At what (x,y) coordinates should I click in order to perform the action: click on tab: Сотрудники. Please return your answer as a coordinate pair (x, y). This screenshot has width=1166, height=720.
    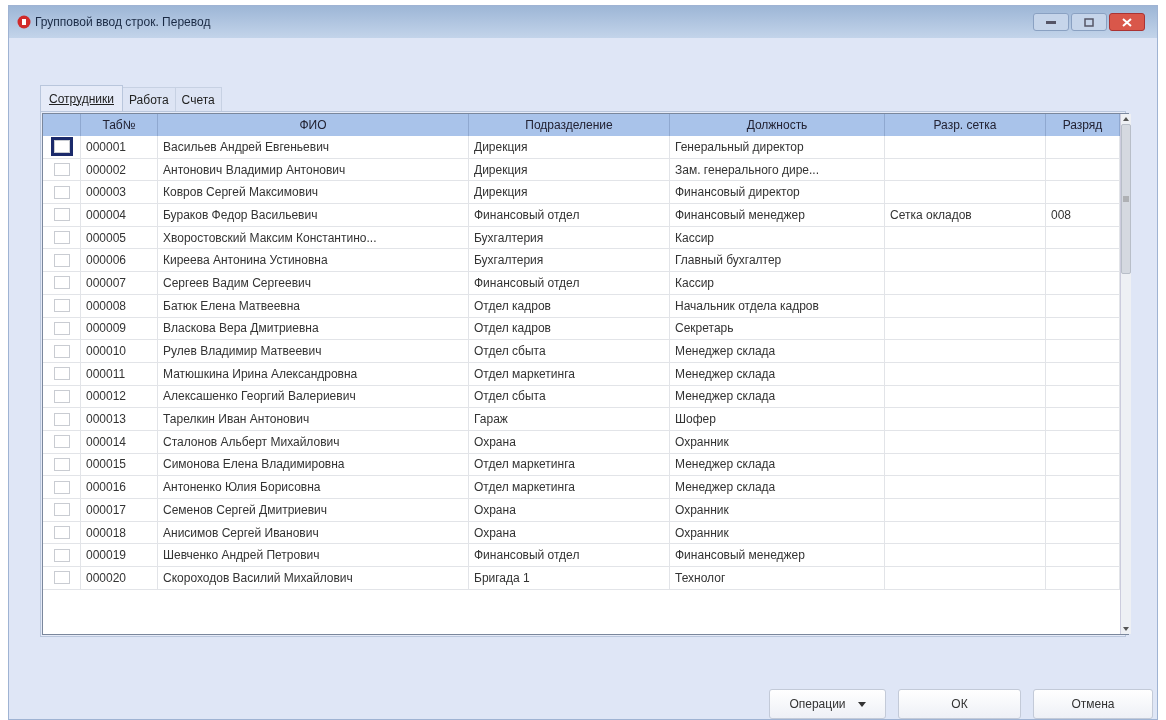
    Looking at the image, I should click on (81, 98).